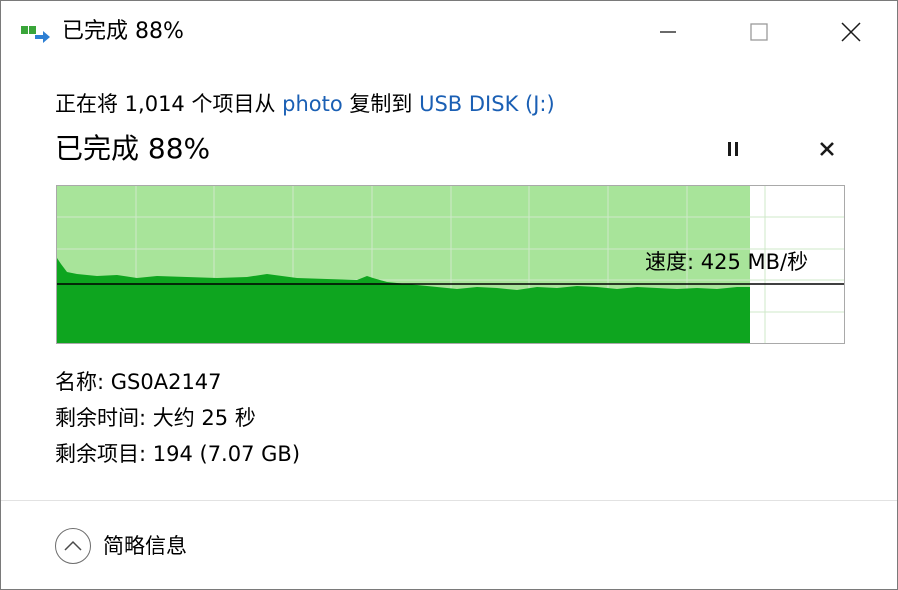 This screenshot has height=590, width=898. Describe the element at coordinates (155, 418) in the screenshot. I see `time-remaining-row: 剩余时间: 大约 25 秒` at that location.